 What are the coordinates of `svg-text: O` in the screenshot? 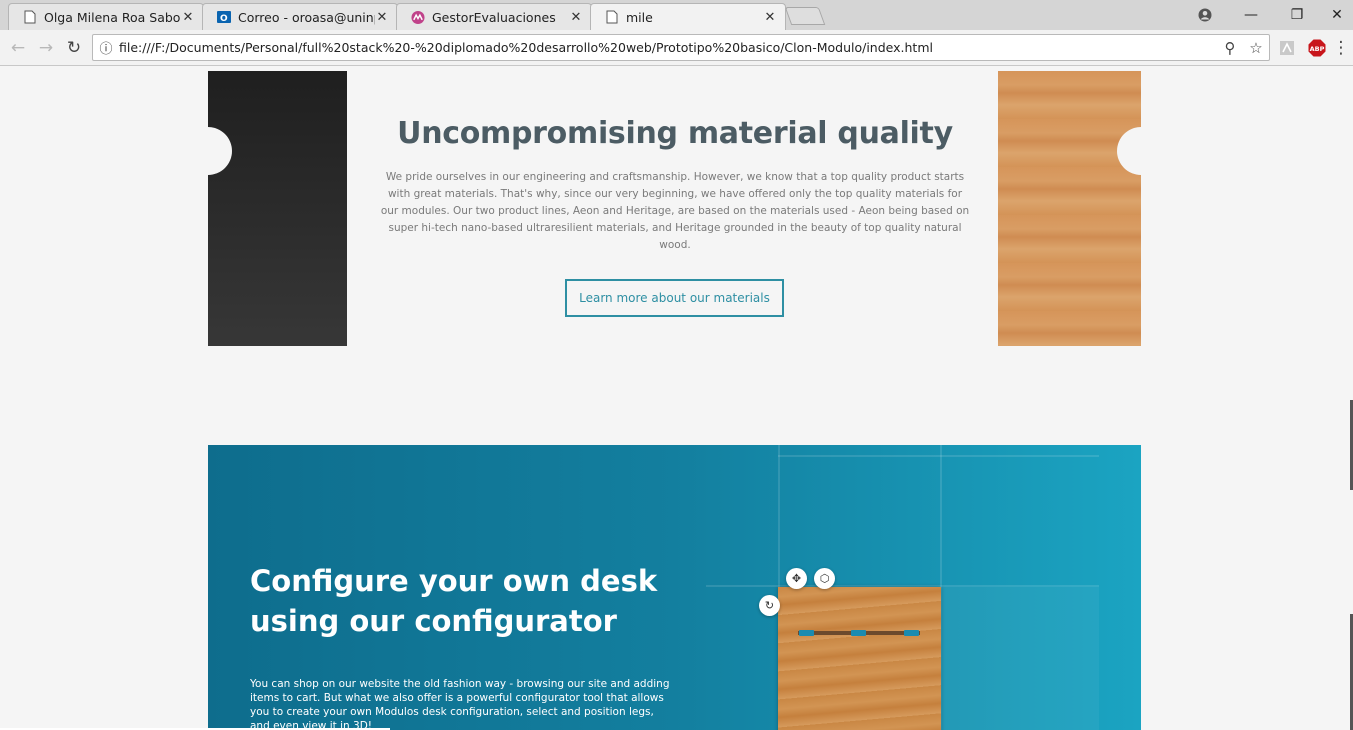 It's located at (224, 19).